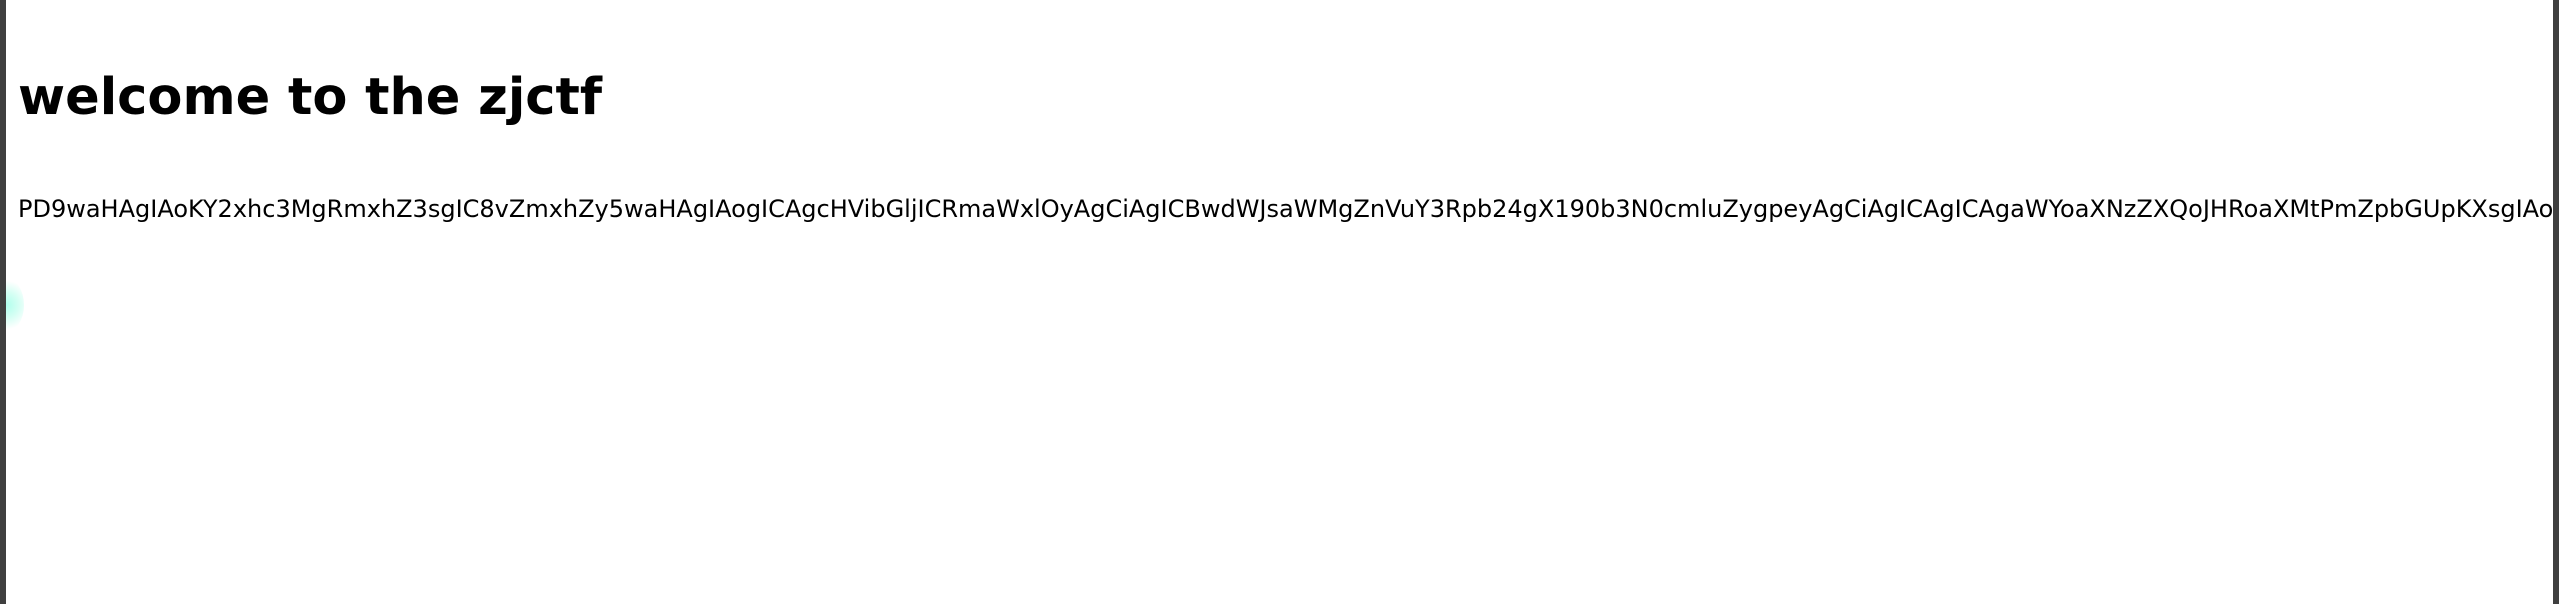  I want to click on page-title: welcome to the zjctf, so click(310, 97).